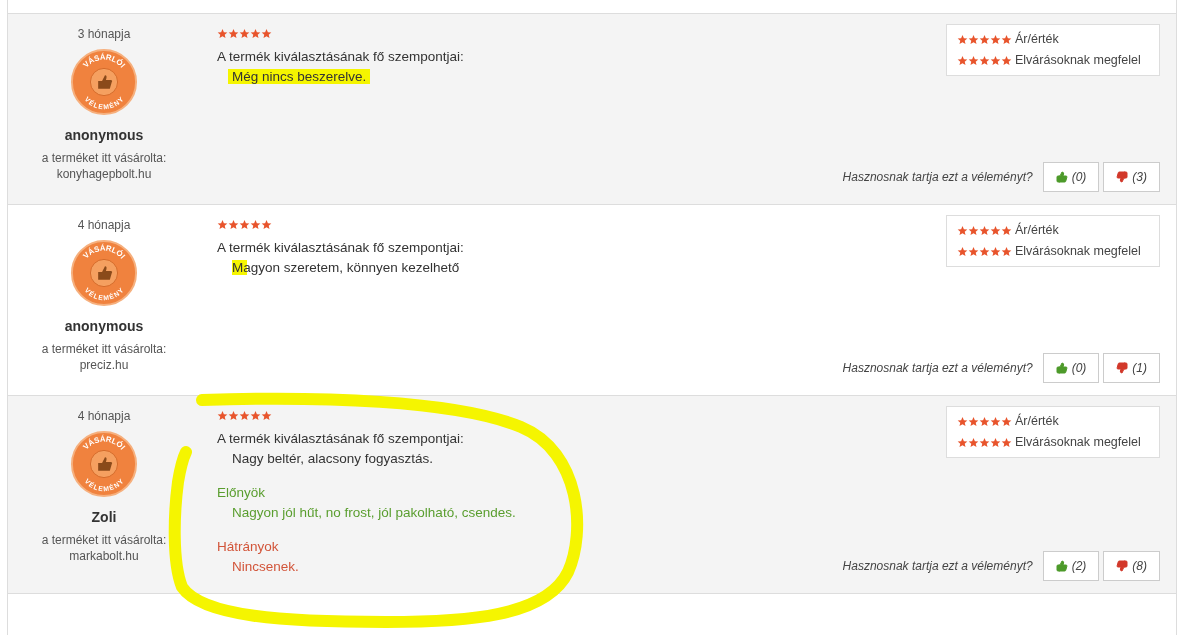 This screenshot has height=635, width=1184. Describe the element at coordinates (104, 365) in the screenshot. I see `shop-name: preciz.hu` at that location.